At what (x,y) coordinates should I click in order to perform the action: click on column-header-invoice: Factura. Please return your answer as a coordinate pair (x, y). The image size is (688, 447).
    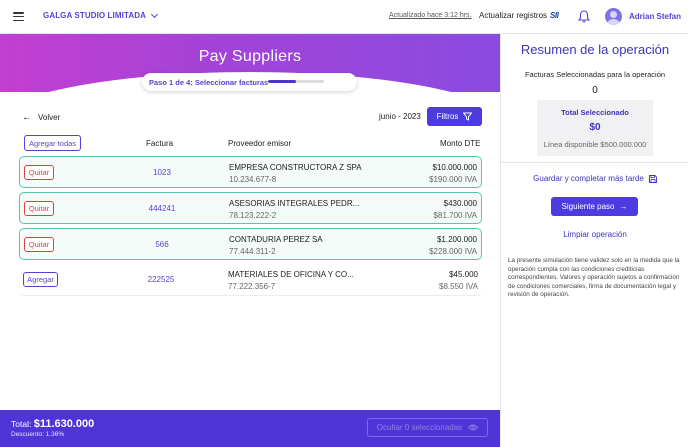
    Looking at the image, I should click on (160, 143).